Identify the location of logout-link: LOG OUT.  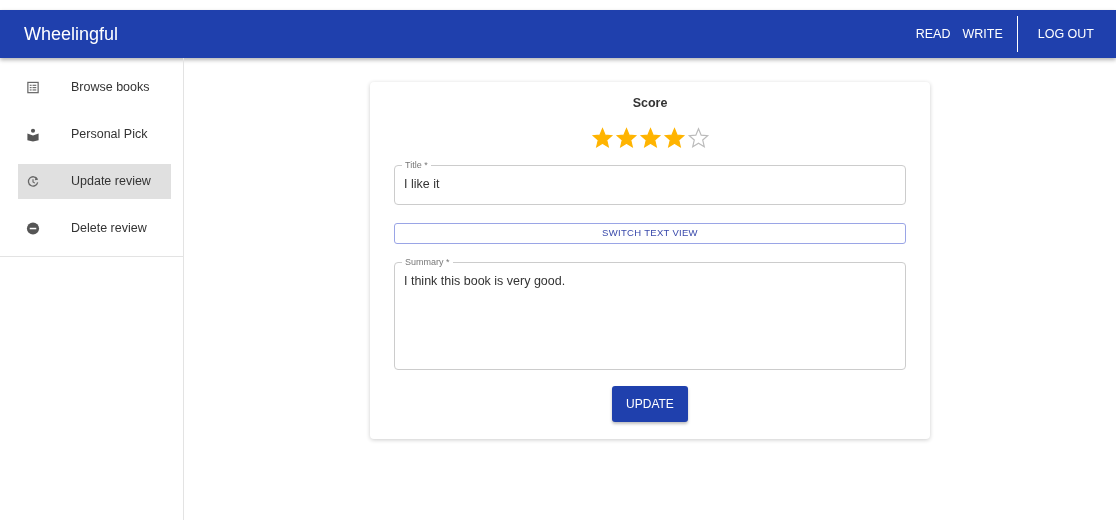
(1065, 34).